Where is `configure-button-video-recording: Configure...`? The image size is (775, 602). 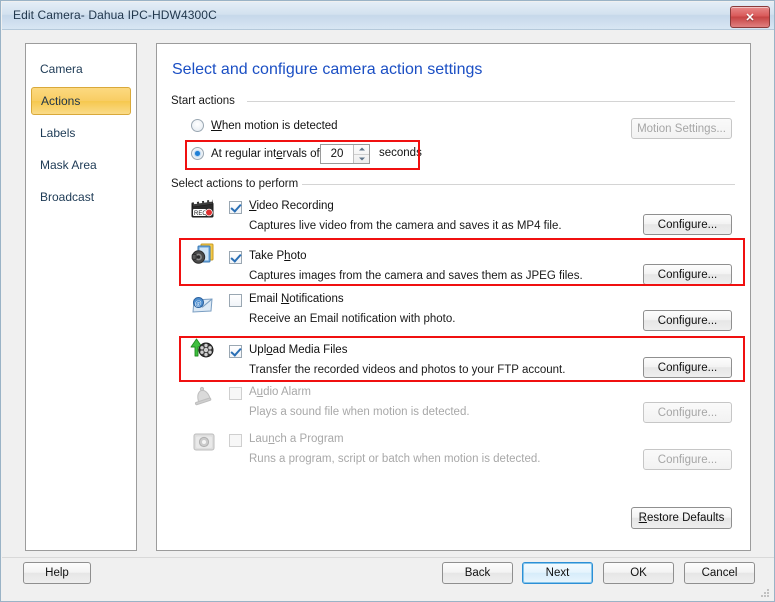
configure-button-video-recording: Configure... is located at coordinates (687, 224).